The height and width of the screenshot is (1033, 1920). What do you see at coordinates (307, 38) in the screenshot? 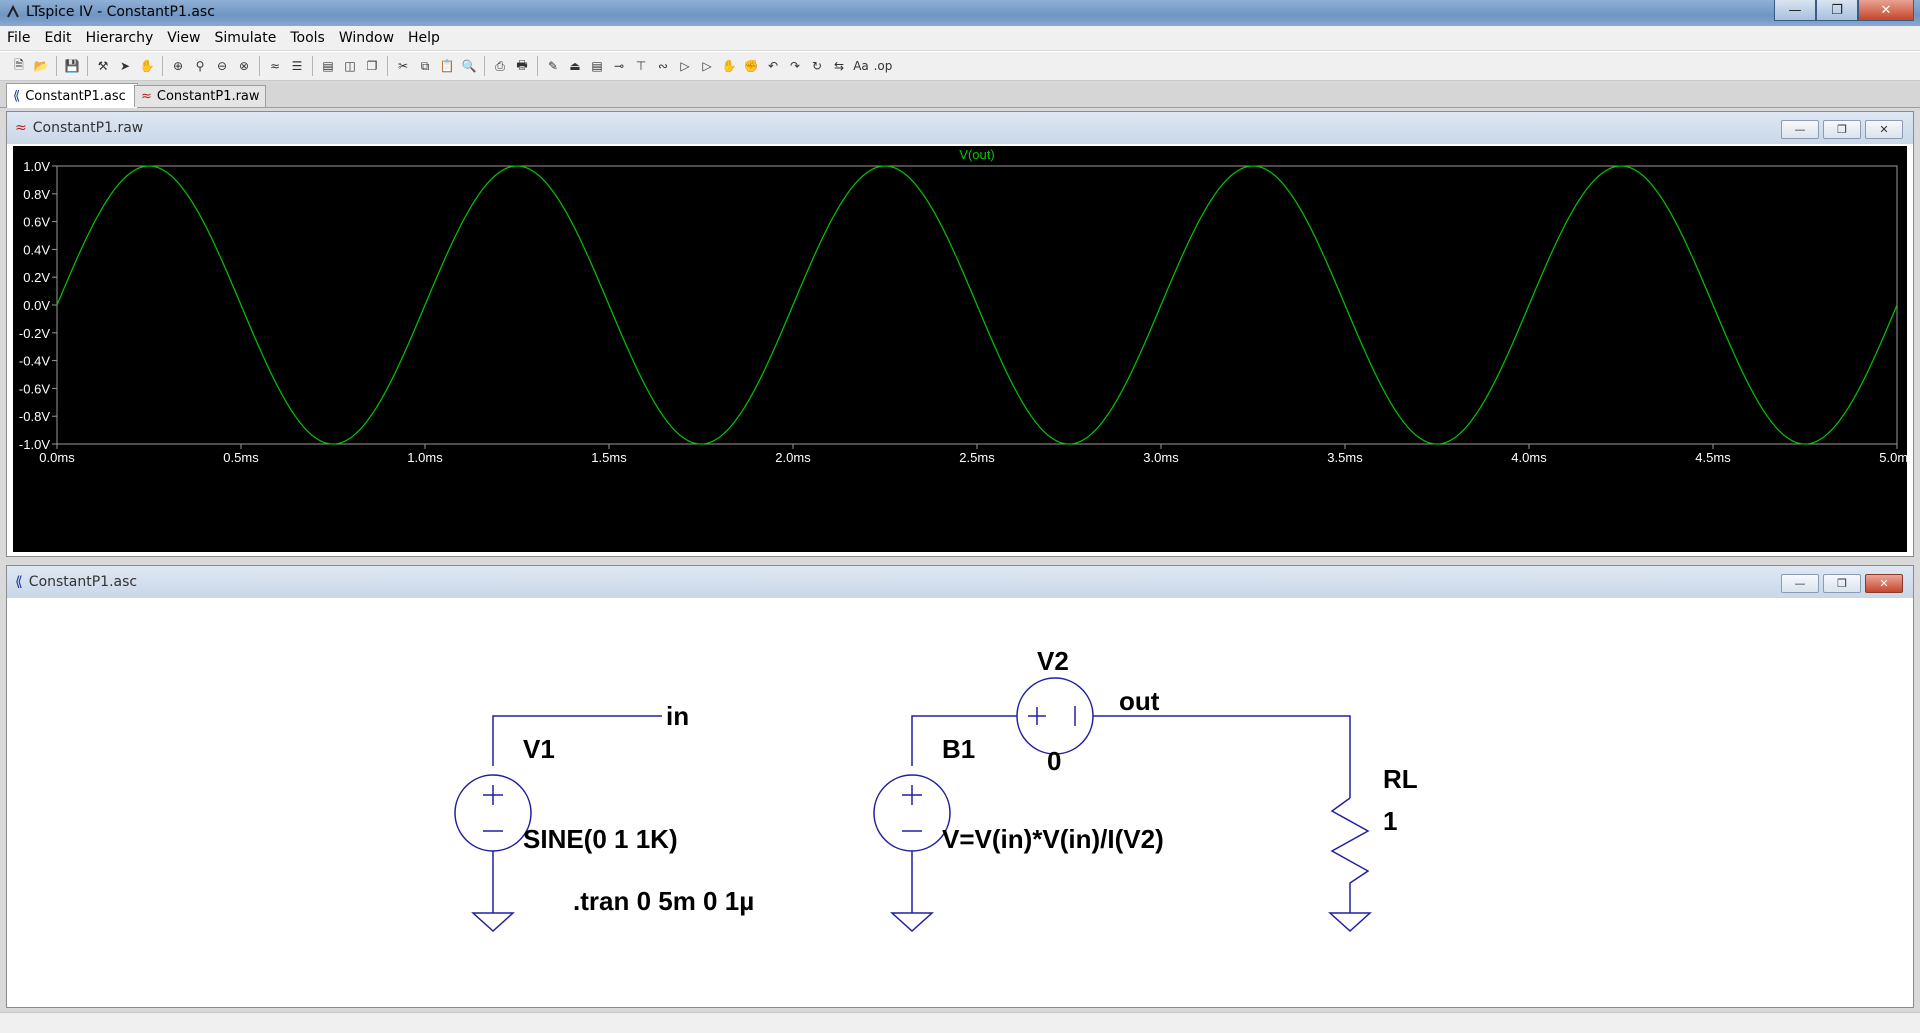
I see `menu-tools: Tools` at bounding box center [307, 38].